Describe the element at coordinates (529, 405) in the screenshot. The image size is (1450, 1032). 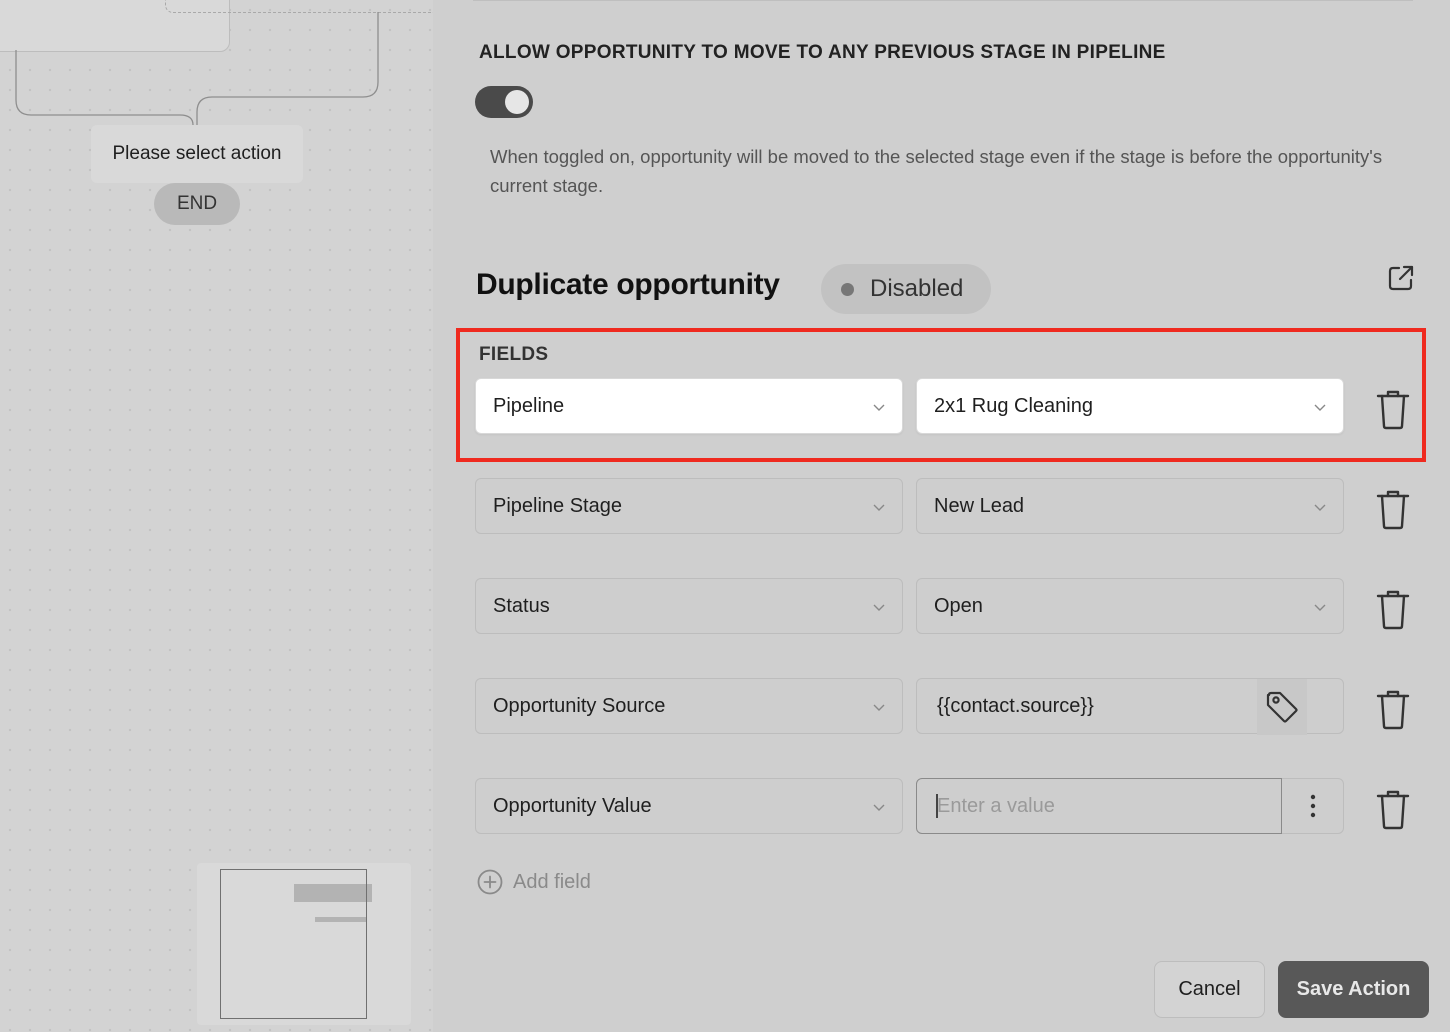
I see `field-select-label: Pipeline` at that location.